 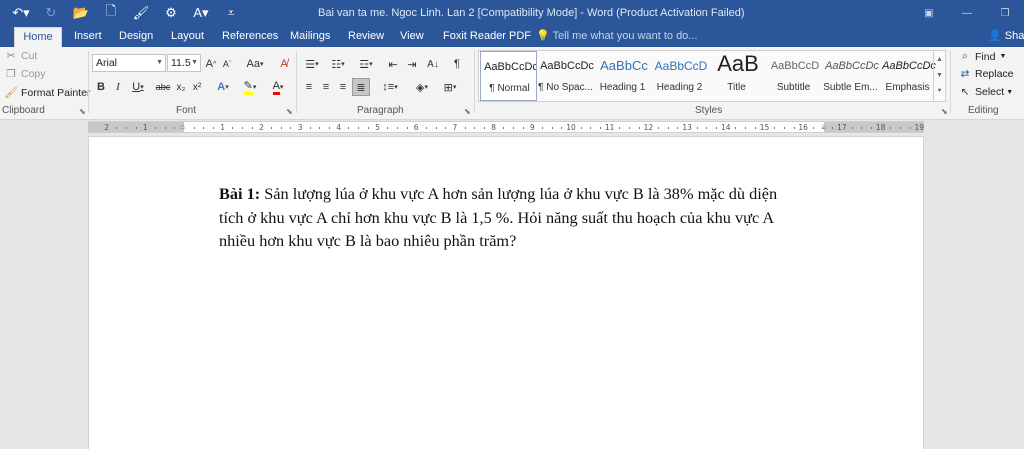 What do you see at coordinates (129, 63) in the screenshot?
I see `font-name-select: Arial ▼` at bounding box center [129, 63].